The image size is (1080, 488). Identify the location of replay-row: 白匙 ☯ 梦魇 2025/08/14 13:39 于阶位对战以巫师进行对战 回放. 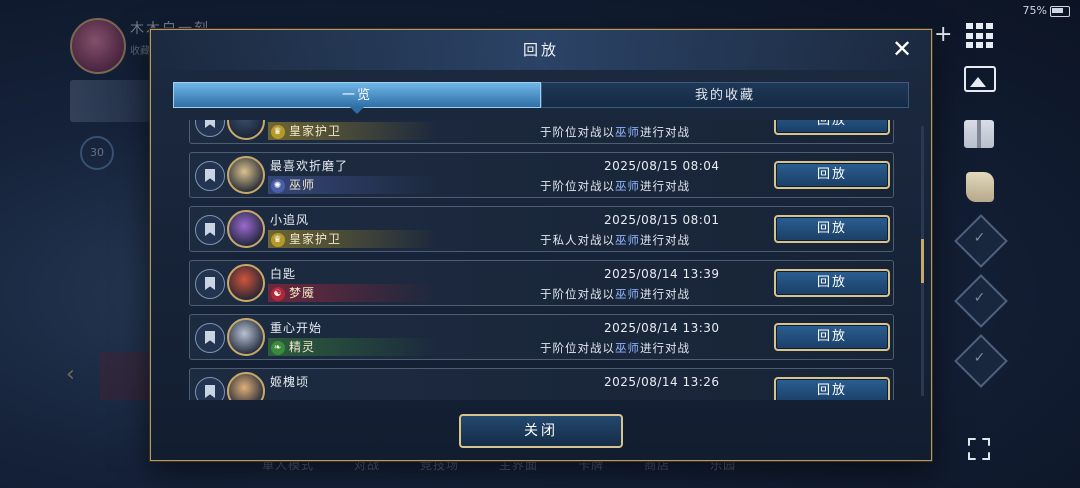
(541, 283).